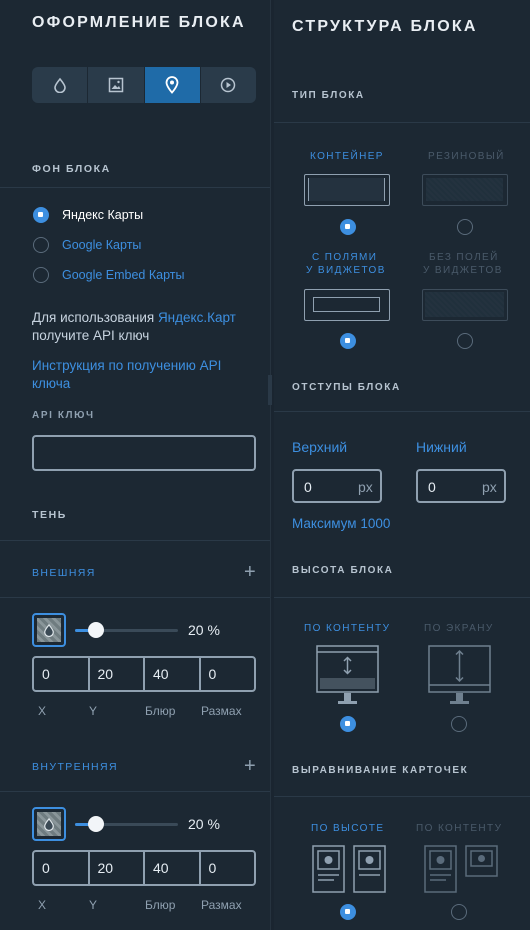 The width and height of the screenshot is (530, 930). Describe the element at coordinates (348, 227) in the screenshot. I see `radio-type-container` at that location.